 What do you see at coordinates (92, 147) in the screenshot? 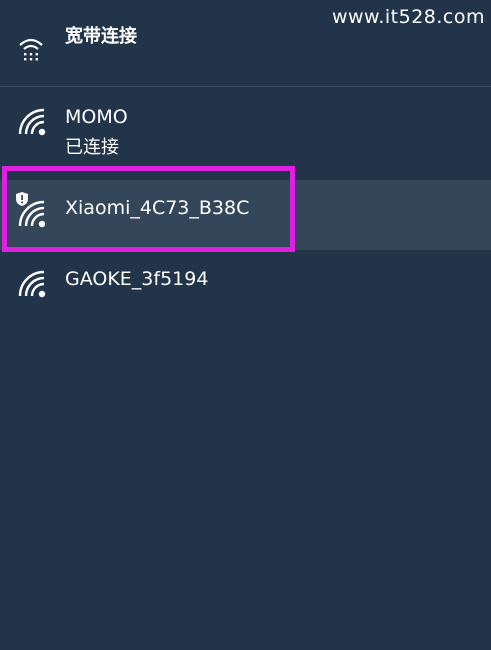
I see `network-status: 已连接` at bounding box center [92, 147].